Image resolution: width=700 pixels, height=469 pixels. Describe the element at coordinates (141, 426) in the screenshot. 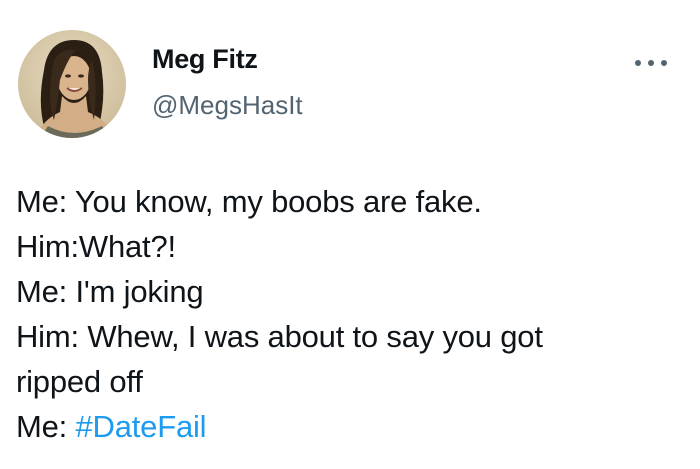

I see `hashtag-link: #DateFail` at that location.